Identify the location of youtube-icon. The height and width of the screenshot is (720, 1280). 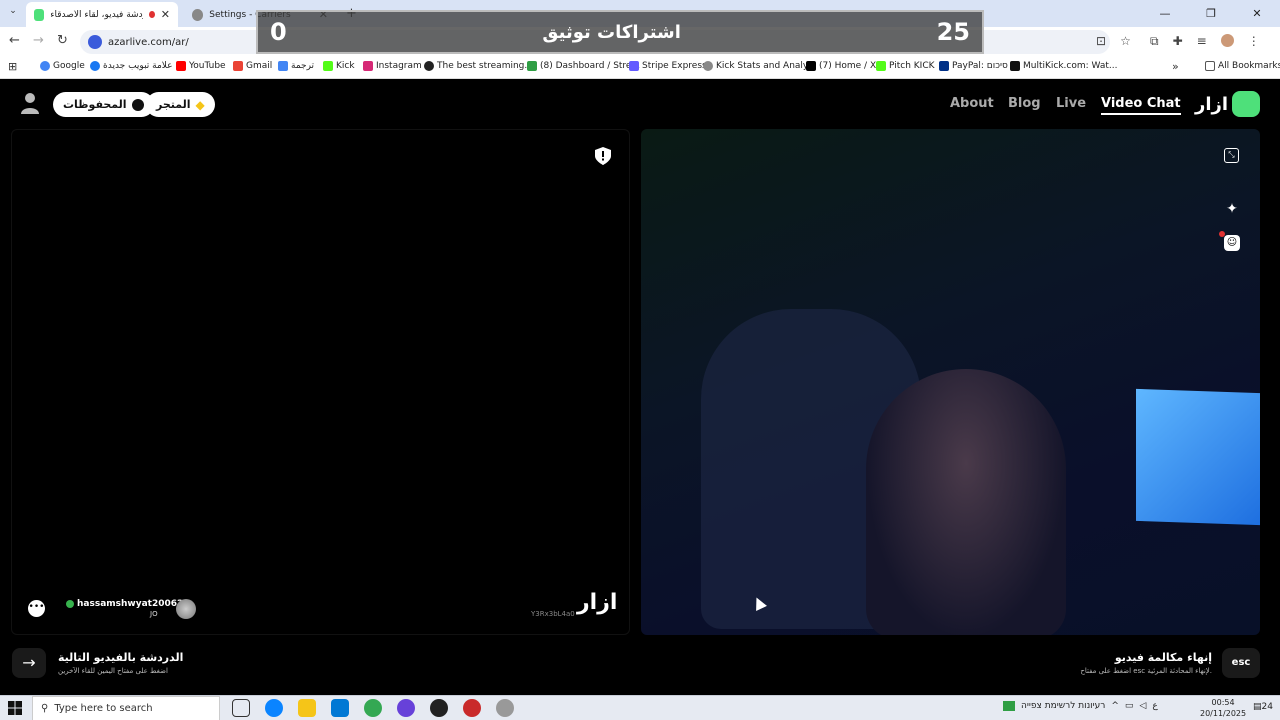
(181, 66).